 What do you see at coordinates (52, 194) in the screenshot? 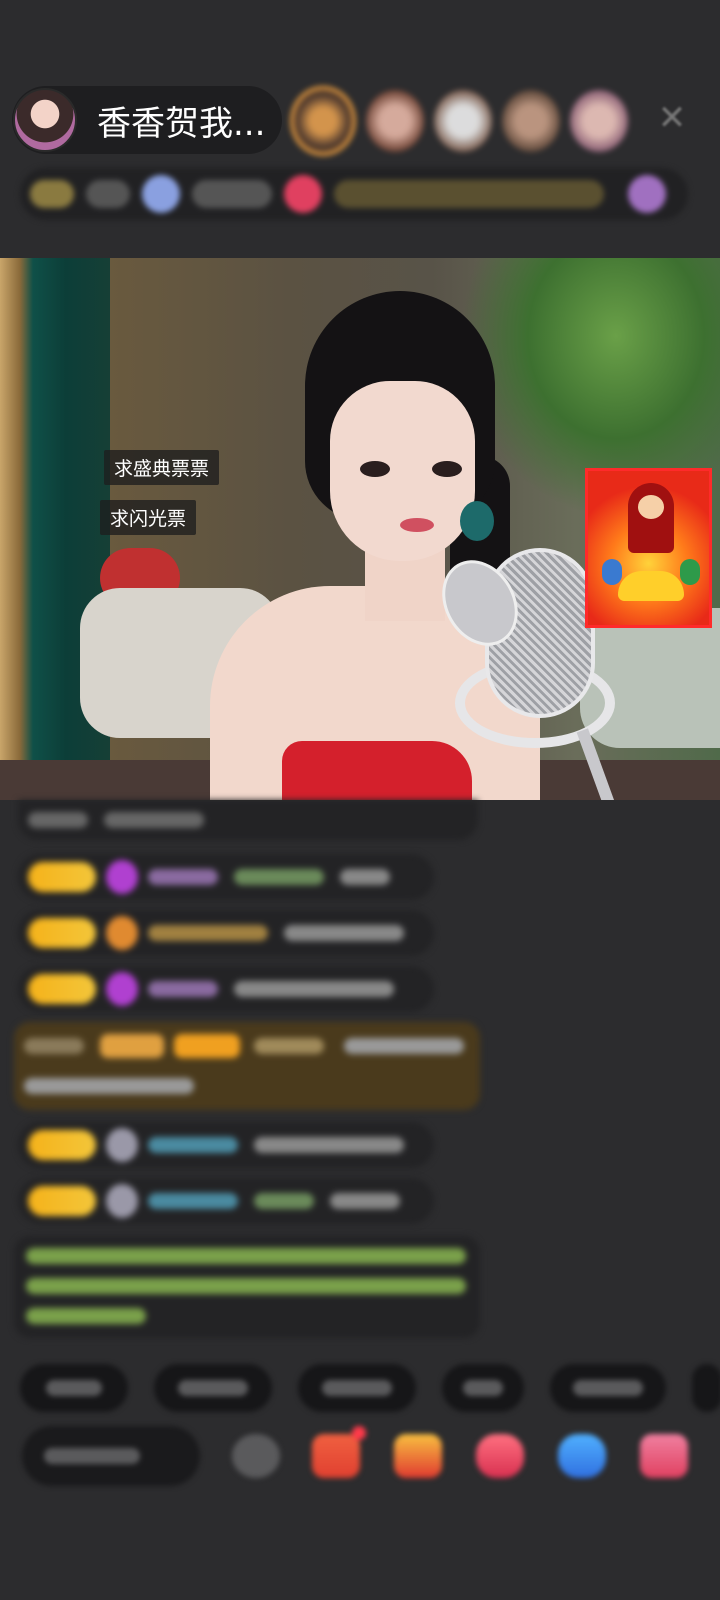
I see `rank-badge` at bounding box center [52, 194].